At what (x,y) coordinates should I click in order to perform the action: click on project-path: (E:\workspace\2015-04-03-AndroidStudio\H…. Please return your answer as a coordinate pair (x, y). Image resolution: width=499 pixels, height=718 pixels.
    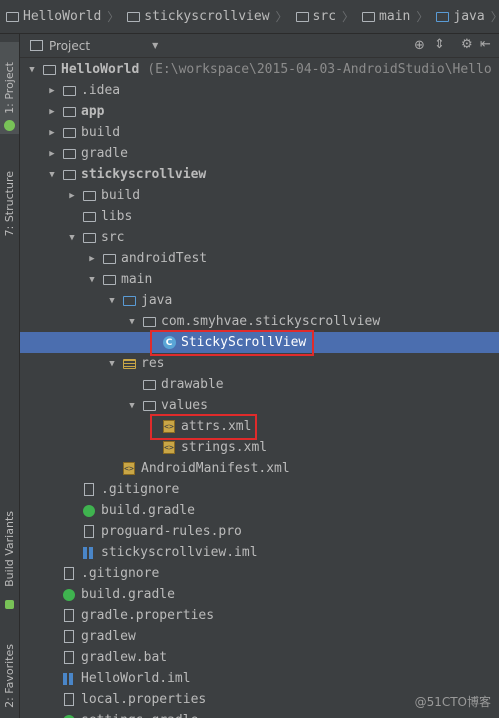
    Looking at the image, I should click on (319, 69).